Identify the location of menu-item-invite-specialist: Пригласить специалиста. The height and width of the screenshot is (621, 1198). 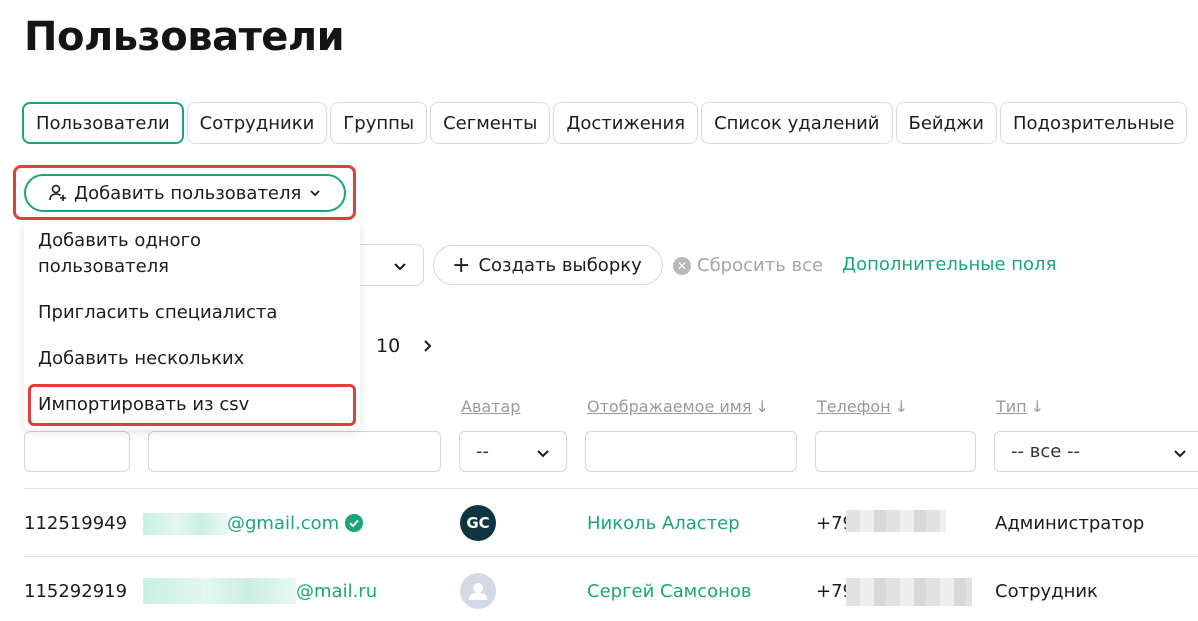
(157, 313).